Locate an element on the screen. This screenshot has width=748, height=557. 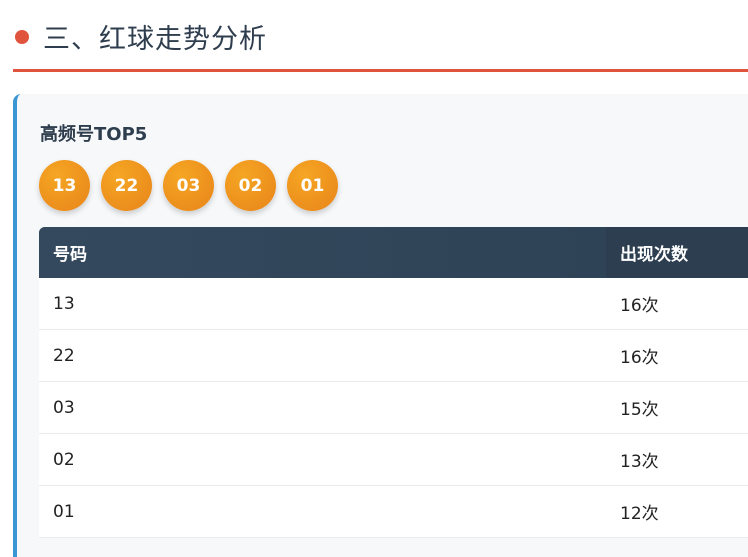
card-title: 高频号TOP5 is located at coordinates (94, 134).